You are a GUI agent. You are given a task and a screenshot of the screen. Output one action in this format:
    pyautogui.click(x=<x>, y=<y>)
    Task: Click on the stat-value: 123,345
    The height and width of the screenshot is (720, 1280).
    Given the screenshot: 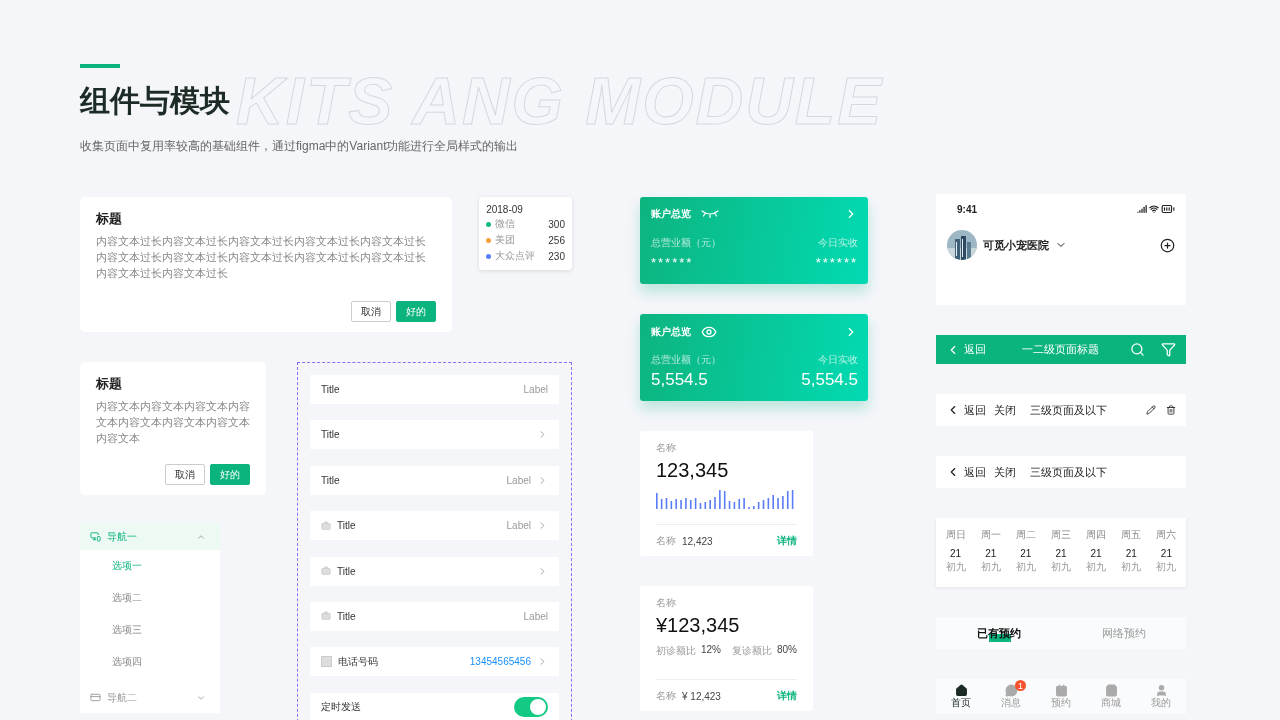 What is the action you would take?
    pyautogui.click(x=692, y=470)
    